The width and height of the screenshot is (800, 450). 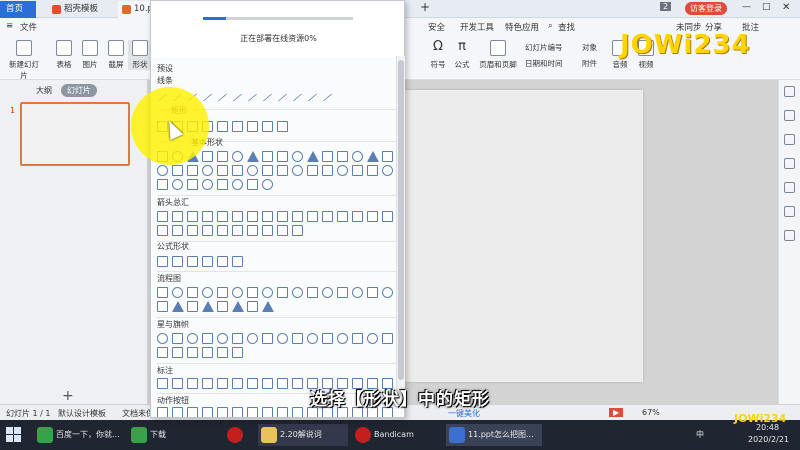 What do you see at coordinates (789, 139) in the screenshot?
I see `star-icon` at bounding box center [789, 139].